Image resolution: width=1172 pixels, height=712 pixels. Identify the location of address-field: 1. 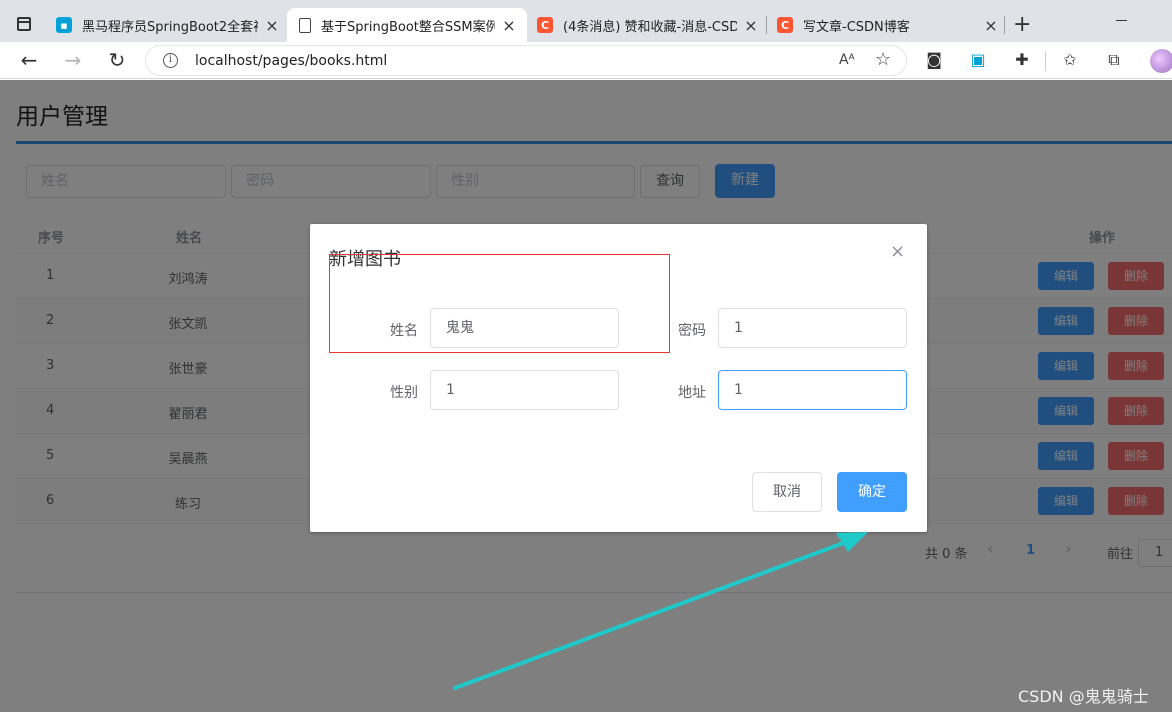
(812, 390).